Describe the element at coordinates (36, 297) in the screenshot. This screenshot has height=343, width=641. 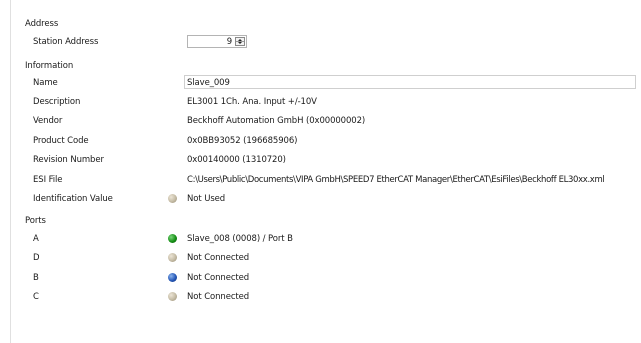
I see `port-c-label: C` at that location.